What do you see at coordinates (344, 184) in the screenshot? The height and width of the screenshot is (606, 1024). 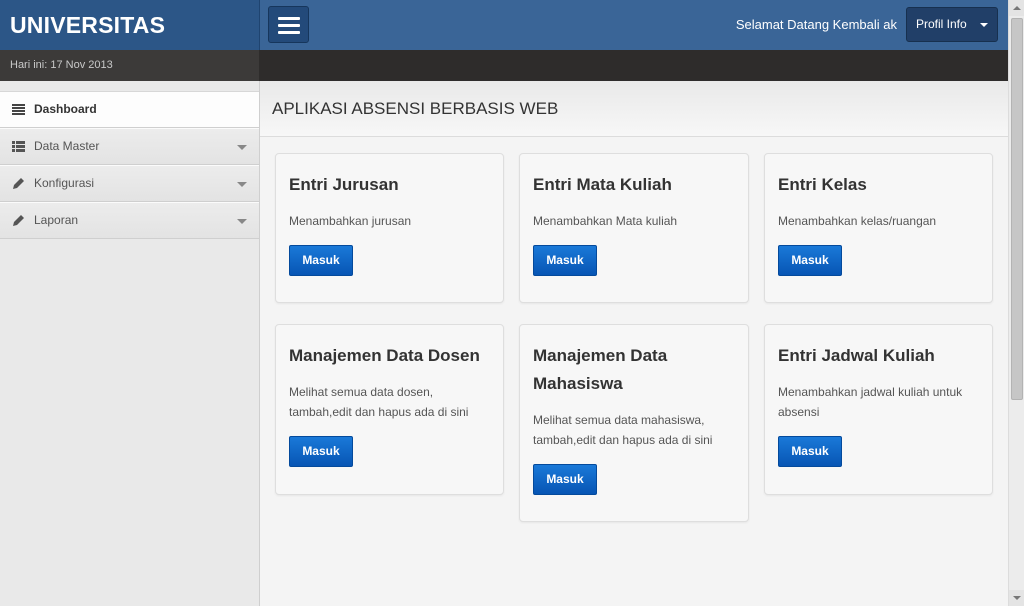 I see `card-title: Entri Jurusan` at bounding box center [344, 184].